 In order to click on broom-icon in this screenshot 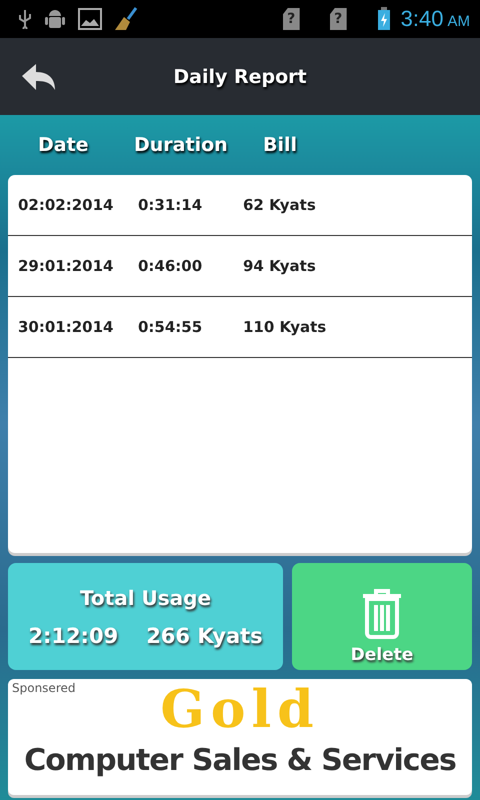, I will do `click(126, 19)`.